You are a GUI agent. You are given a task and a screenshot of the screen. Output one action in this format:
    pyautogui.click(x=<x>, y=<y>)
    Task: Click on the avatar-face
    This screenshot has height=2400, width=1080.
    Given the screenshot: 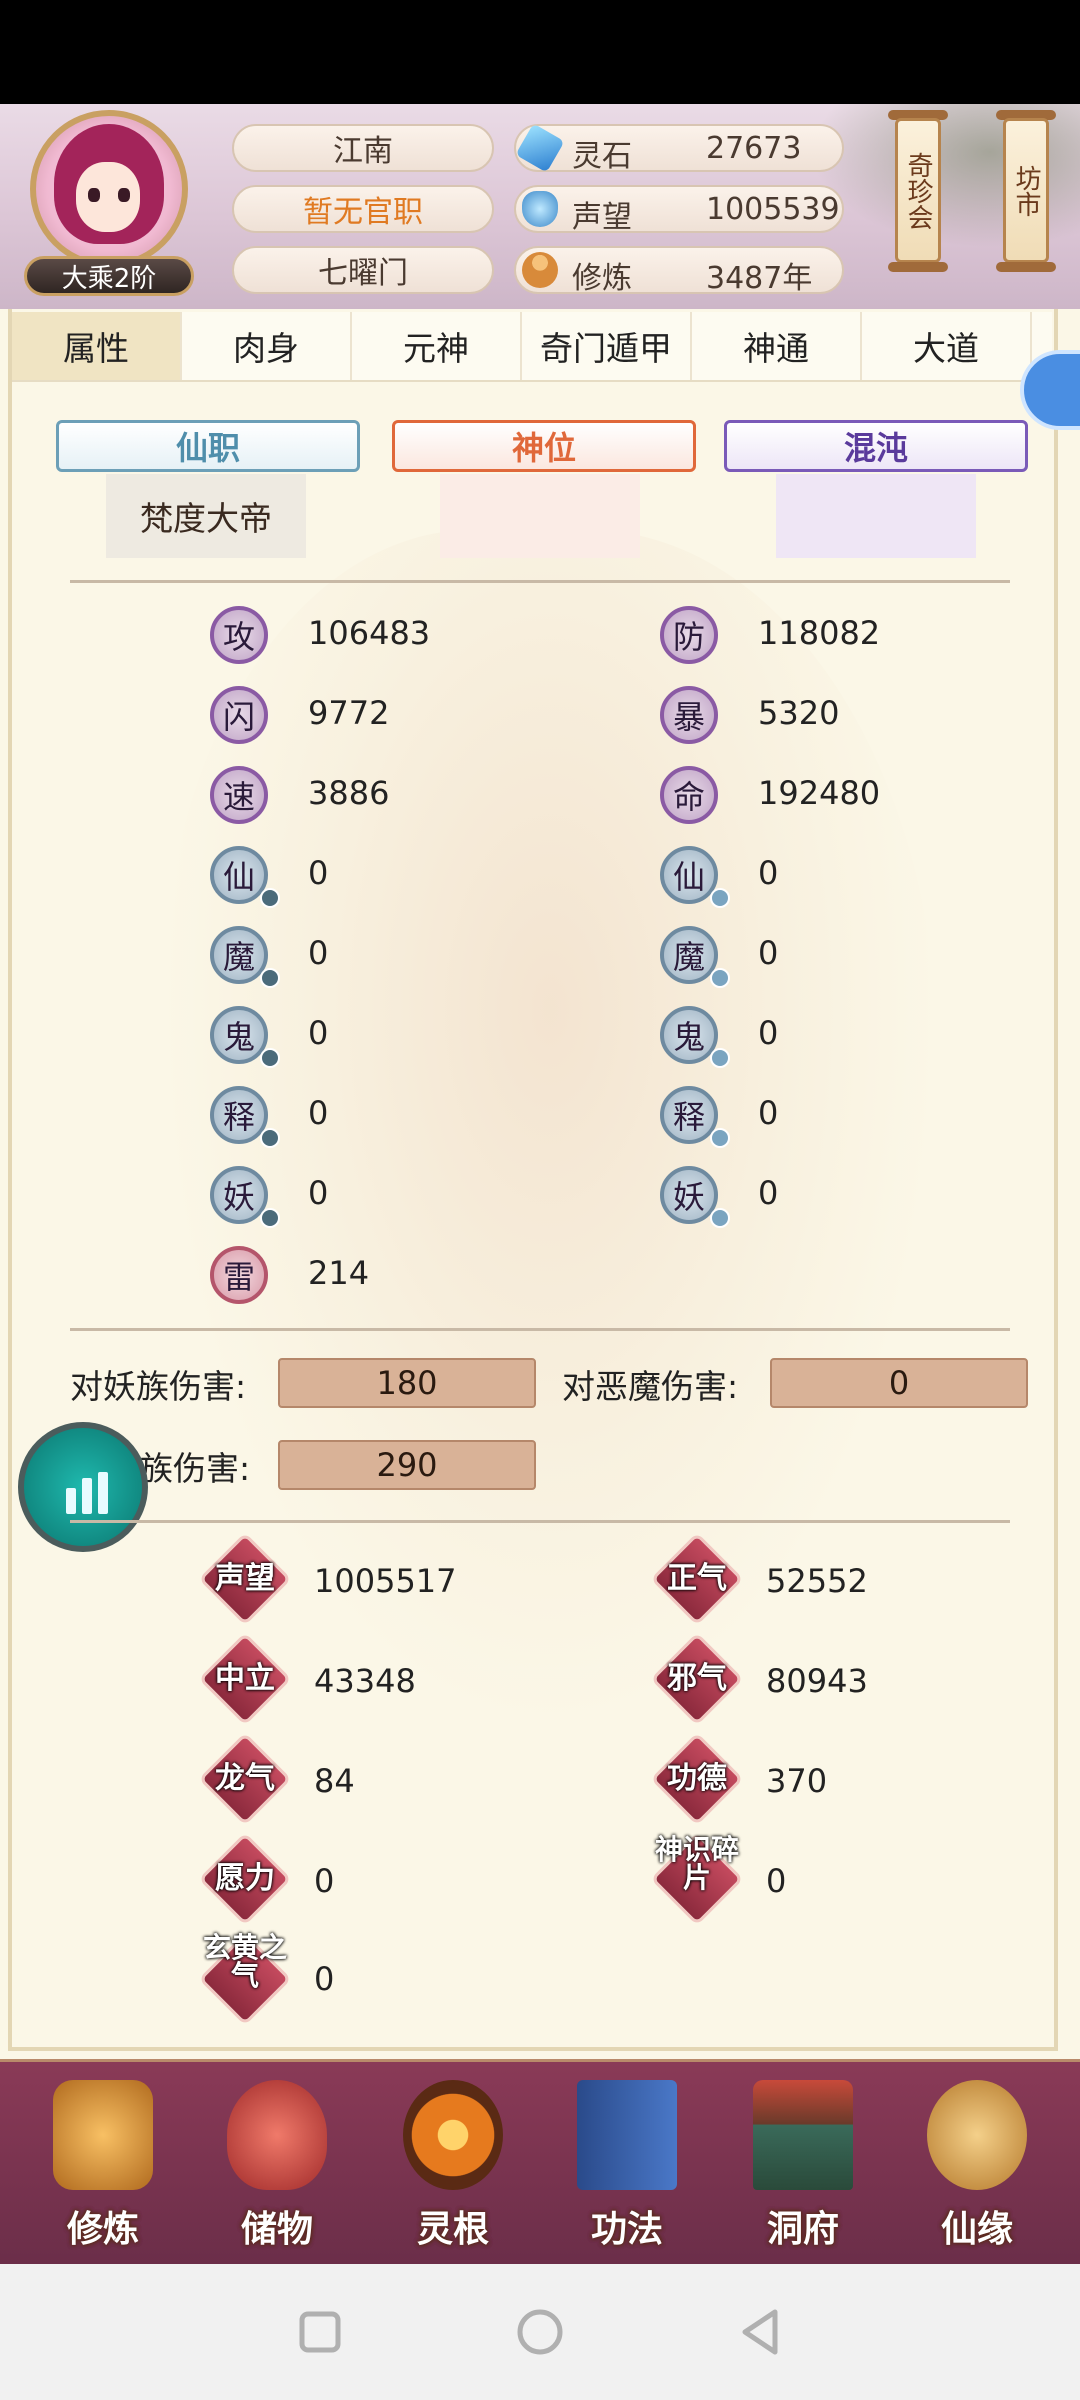 What is the action you would take?
    pyautogui.click(x=108, y=197)
    